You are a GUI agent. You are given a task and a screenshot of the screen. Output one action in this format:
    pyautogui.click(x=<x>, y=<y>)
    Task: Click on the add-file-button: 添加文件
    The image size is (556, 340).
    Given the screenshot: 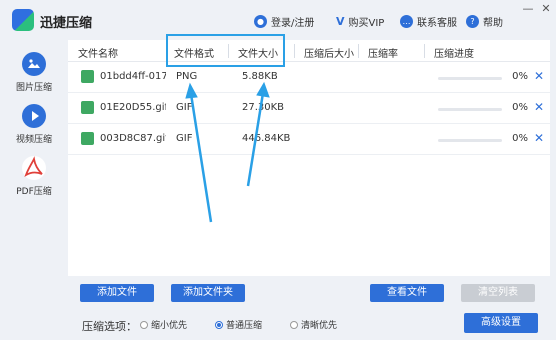 What is the action you would take?
    pyautogui.click(x=117, y=293)
    